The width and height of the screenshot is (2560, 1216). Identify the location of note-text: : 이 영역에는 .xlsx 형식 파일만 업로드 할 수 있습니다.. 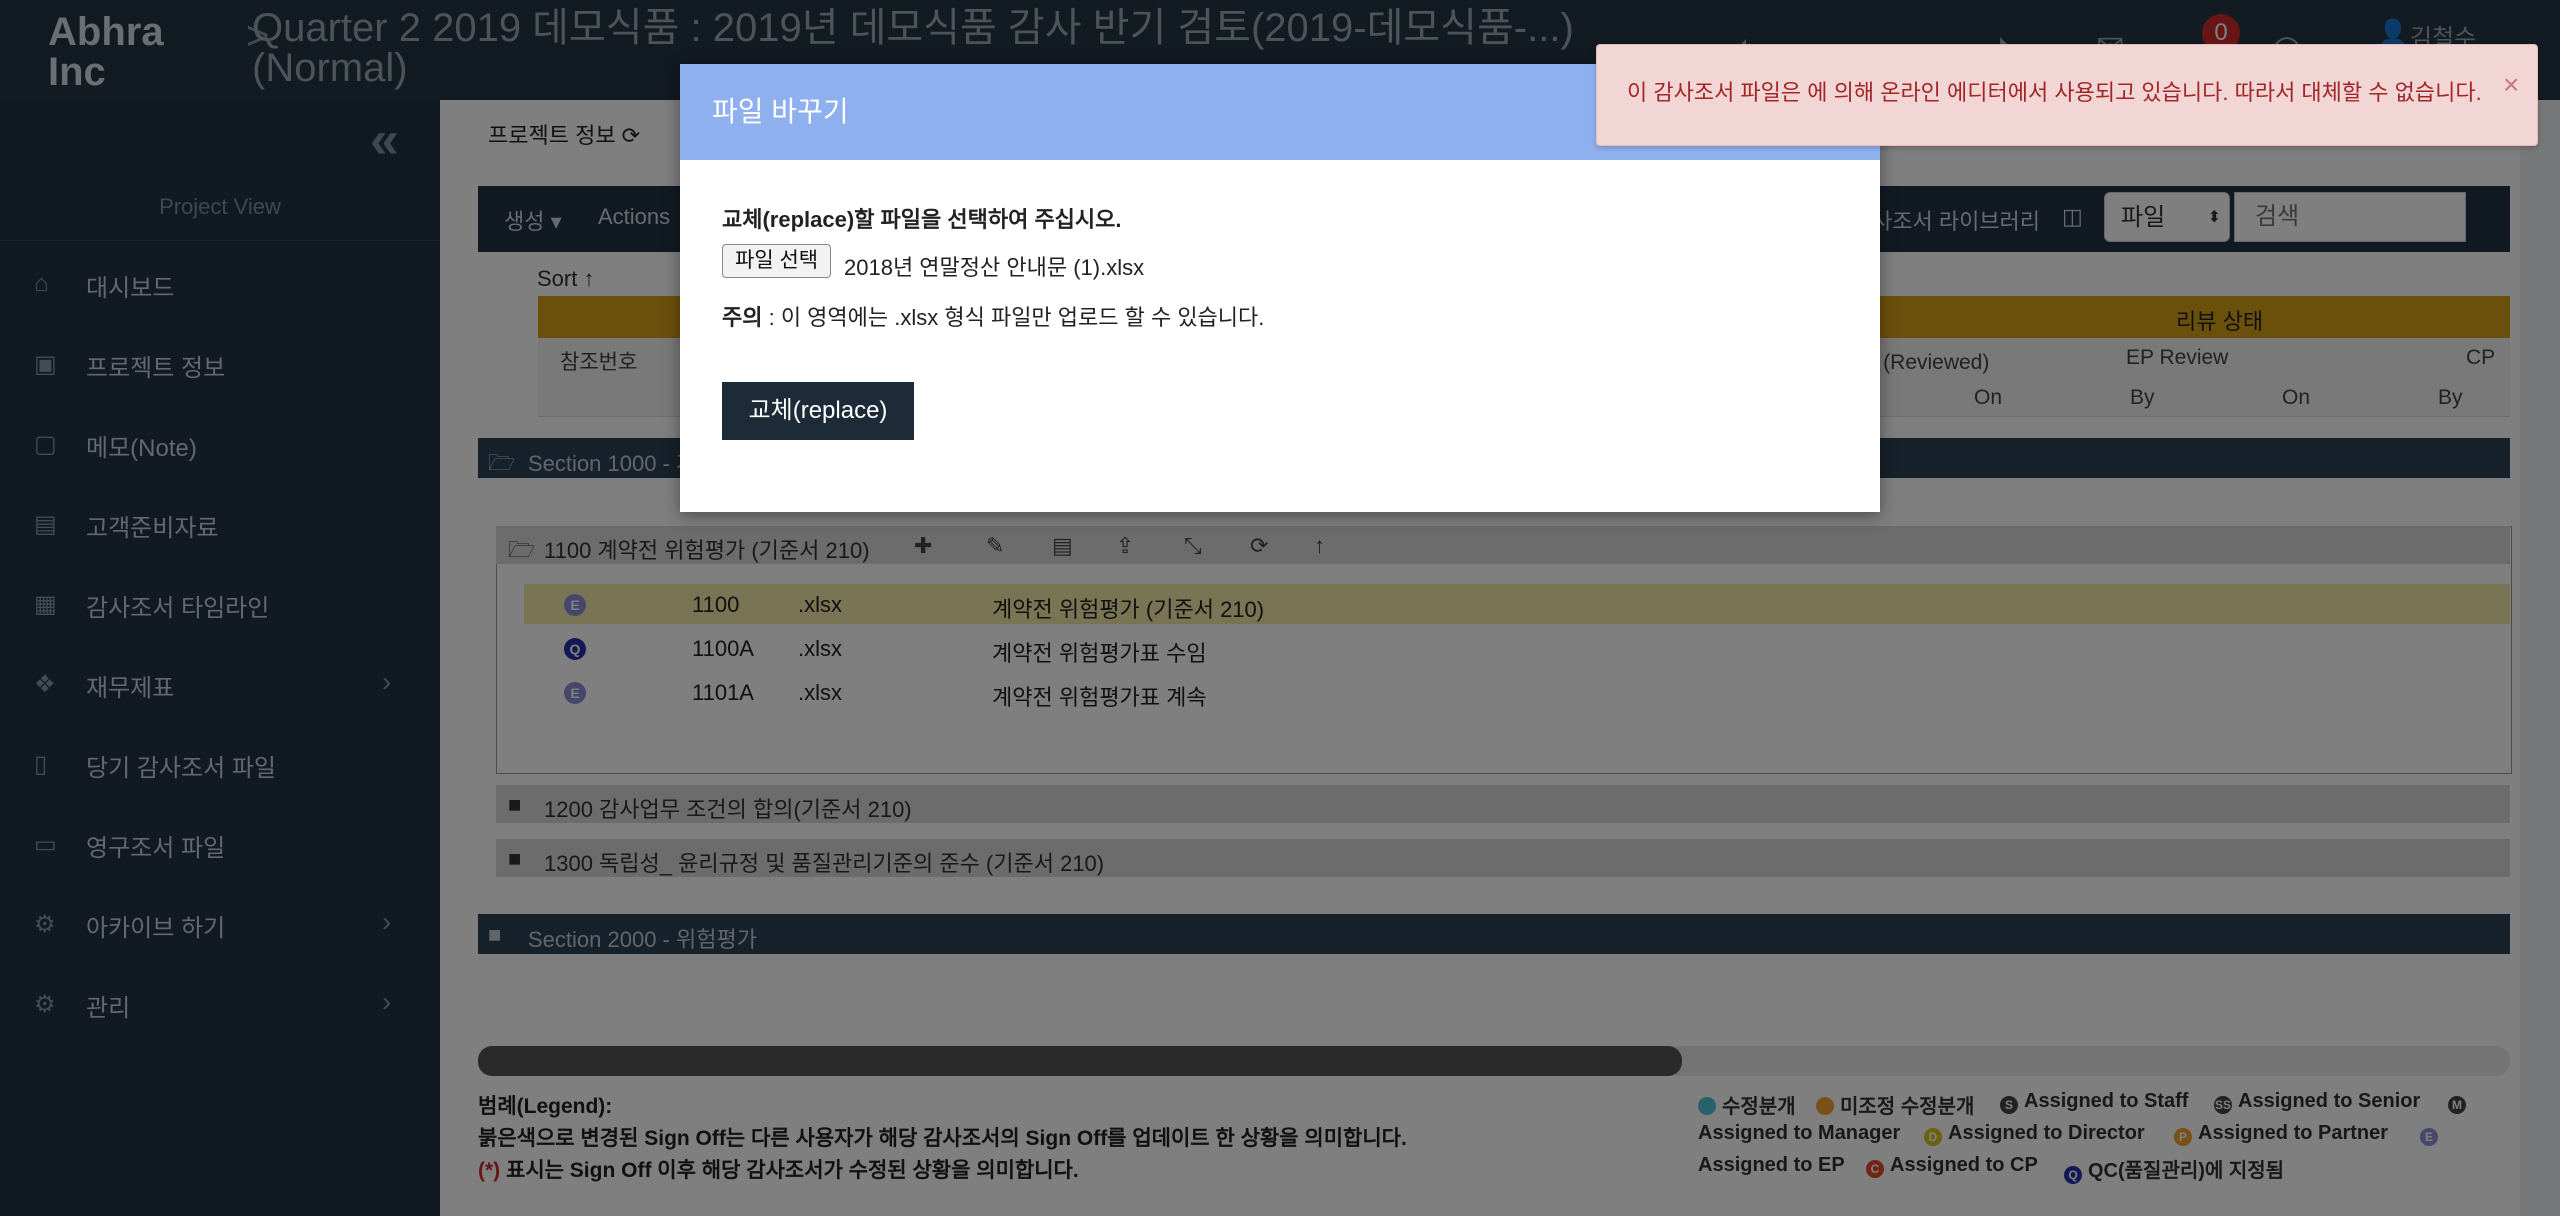
(1013, 317).